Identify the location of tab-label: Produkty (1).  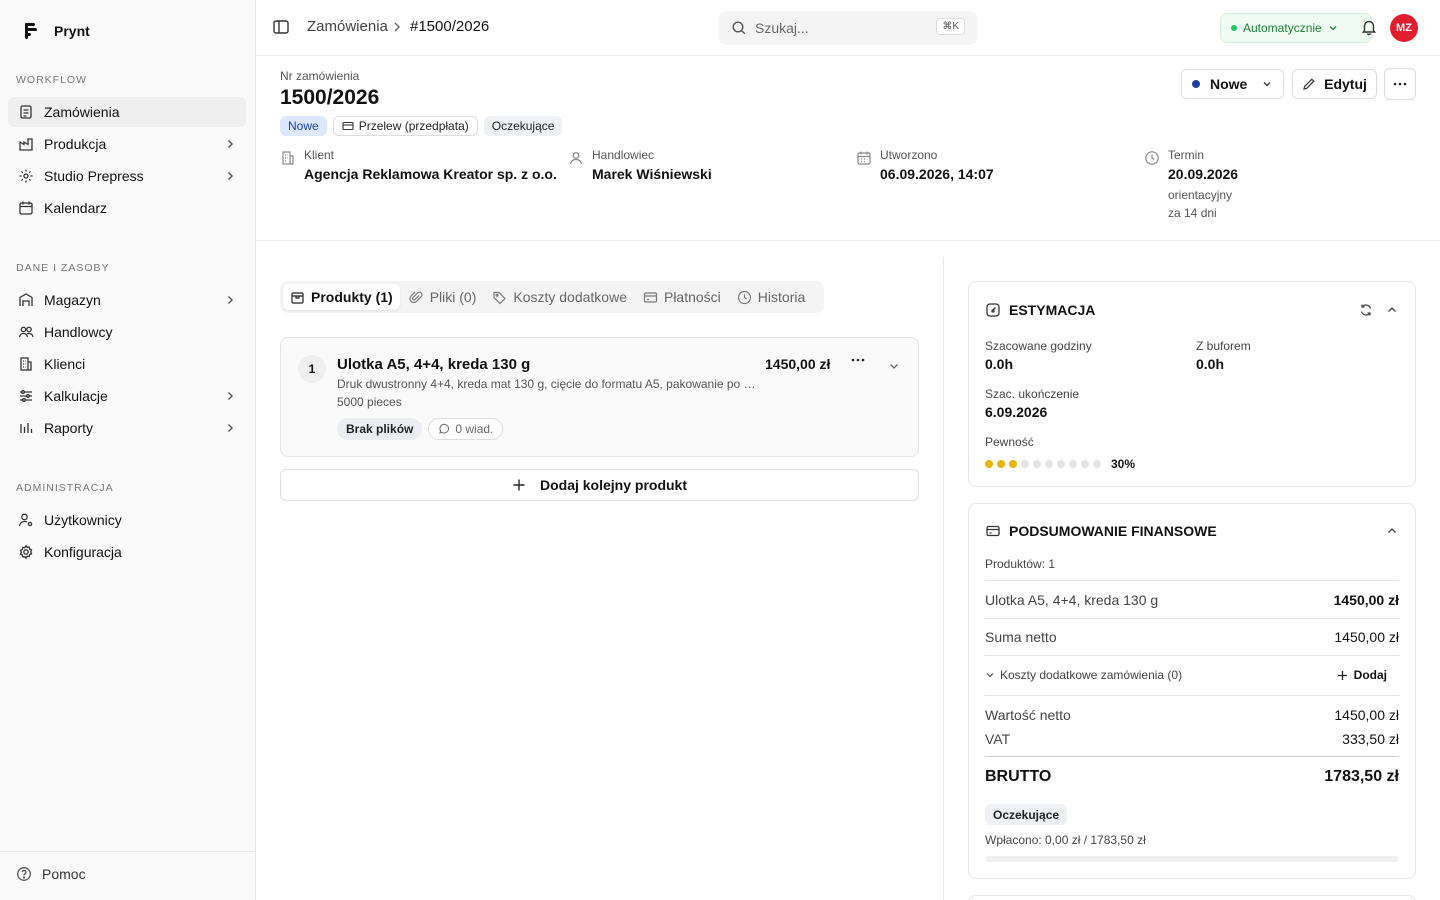
(352, 297).